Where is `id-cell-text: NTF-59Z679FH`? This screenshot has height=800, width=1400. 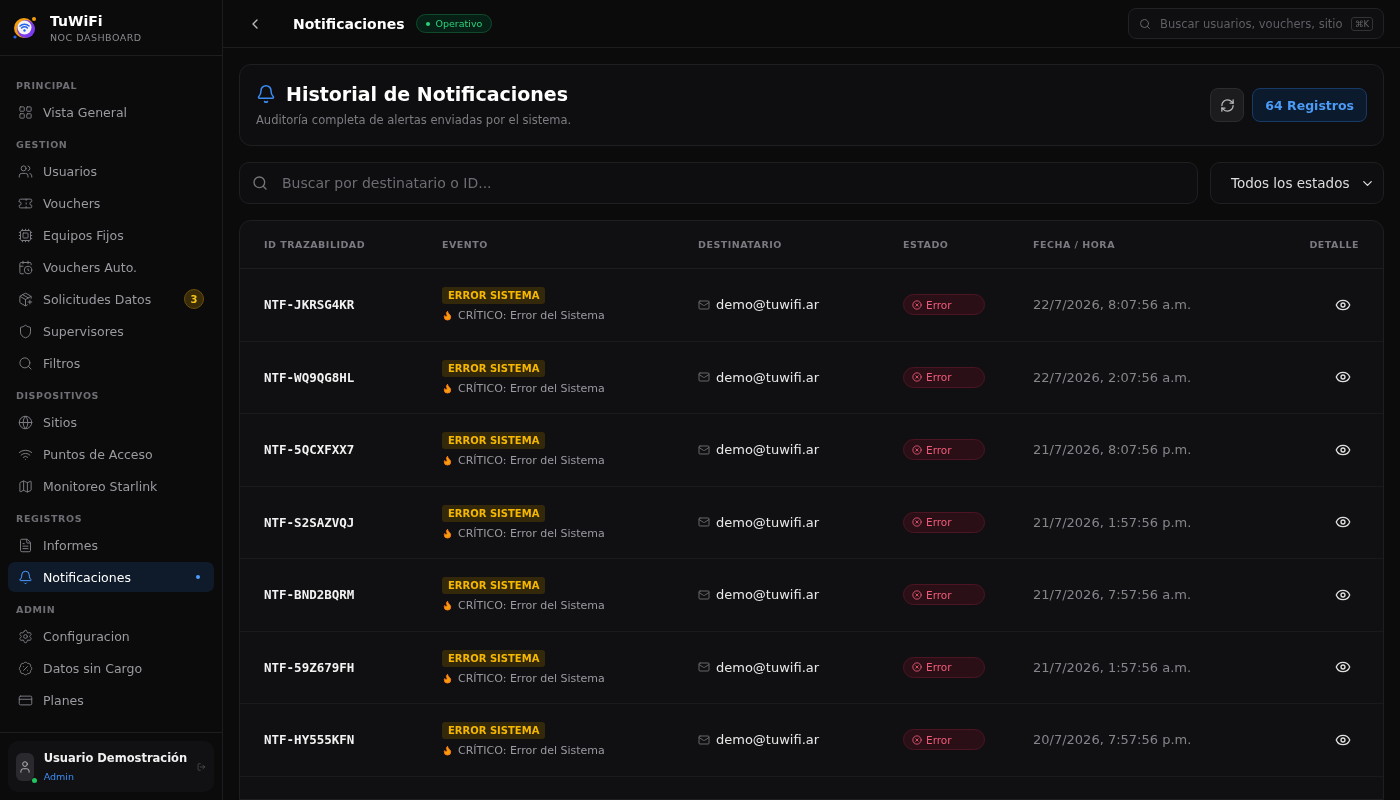
id-cell-text: NTF-59Z679FH is located at coordinates (310, 667).